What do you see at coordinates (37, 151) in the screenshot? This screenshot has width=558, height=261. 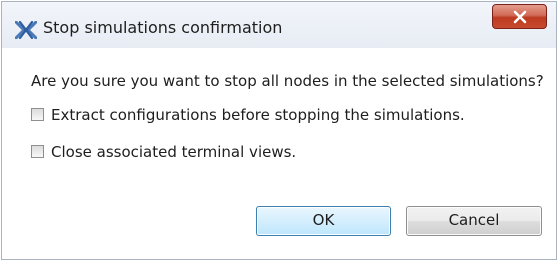 I see `close-terminal-views-checkbox` at bounding box center [37, 151].